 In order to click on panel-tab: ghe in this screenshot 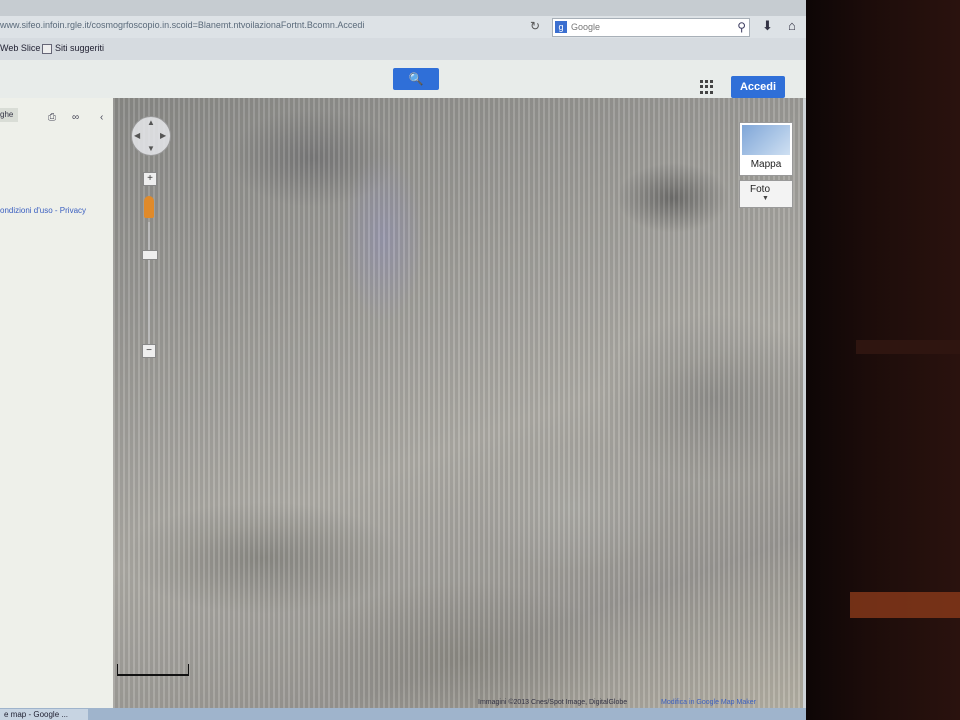, I will do `click(9, 115)`.